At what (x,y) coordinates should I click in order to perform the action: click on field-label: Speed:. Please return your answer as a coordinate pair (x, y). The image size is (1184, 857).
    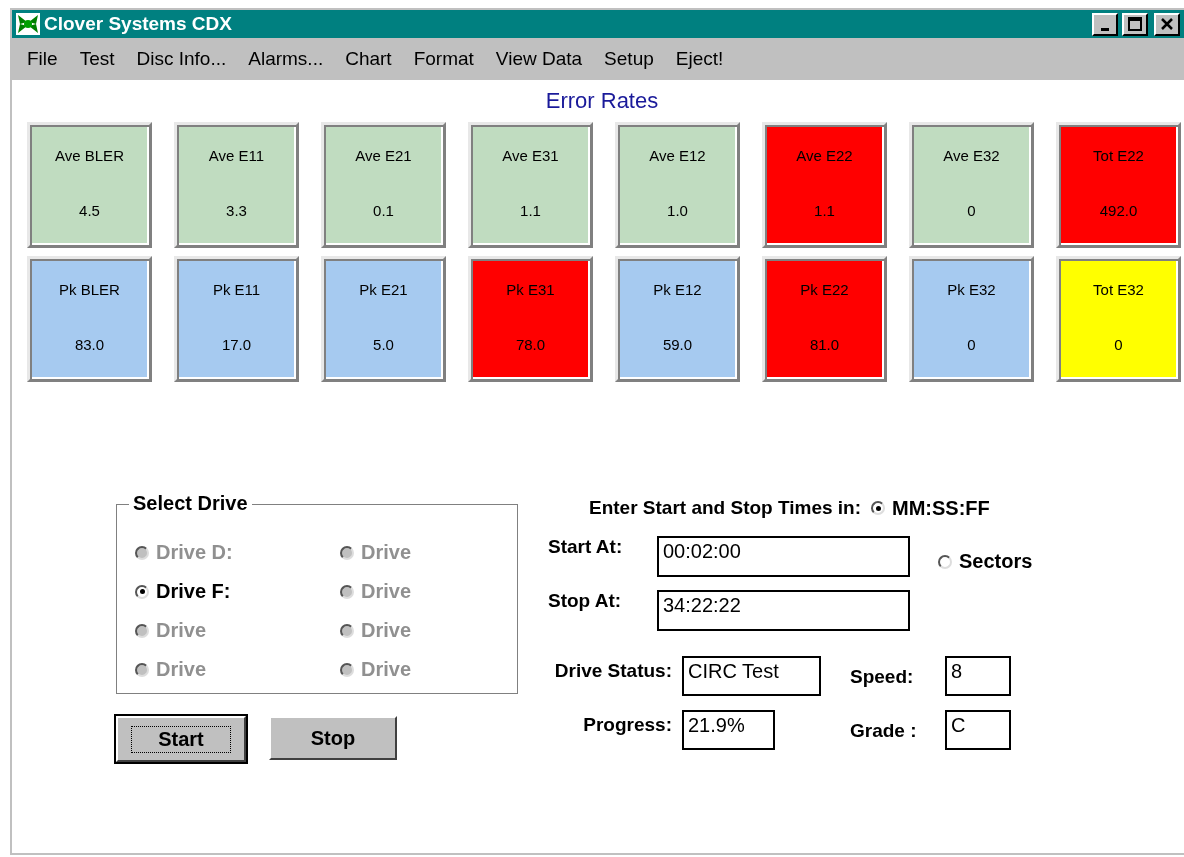
    Looking at the image, I should click on (882, 676).